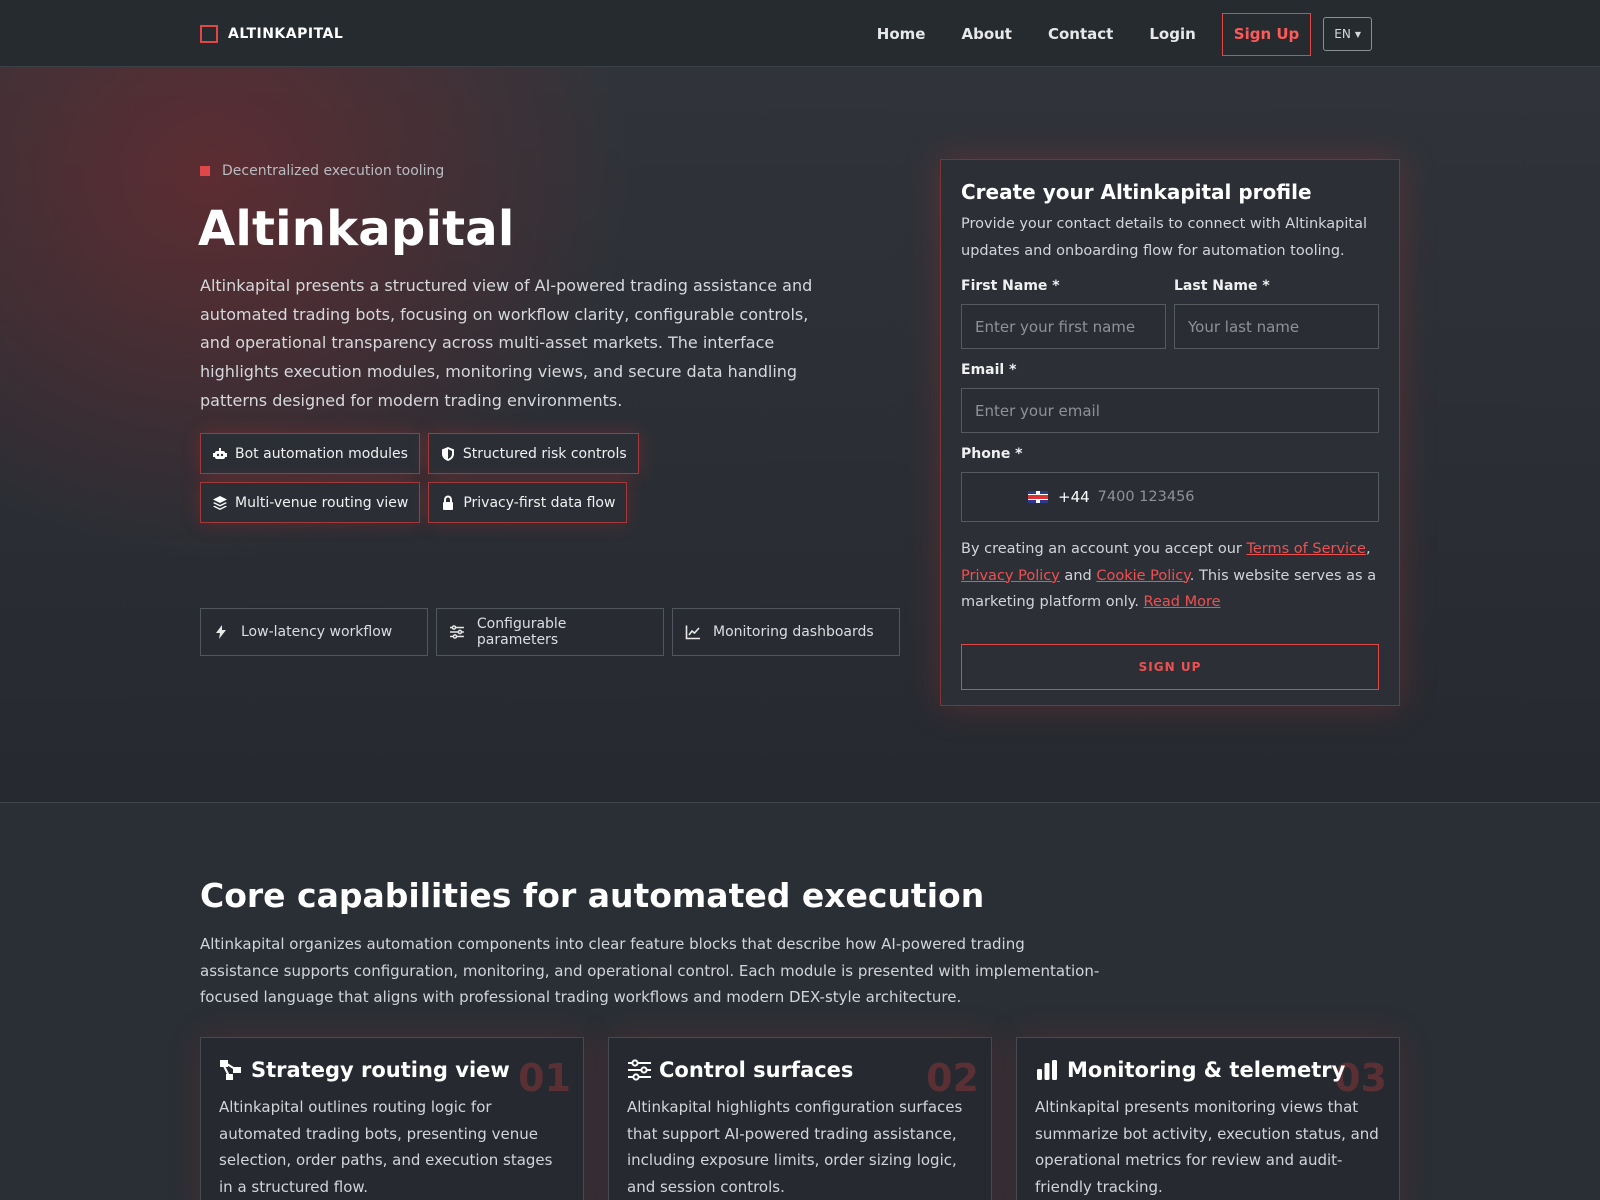  I want to click on nav-links: Home About Contact Login Sign Up EN ▼, so click(1124, 34).